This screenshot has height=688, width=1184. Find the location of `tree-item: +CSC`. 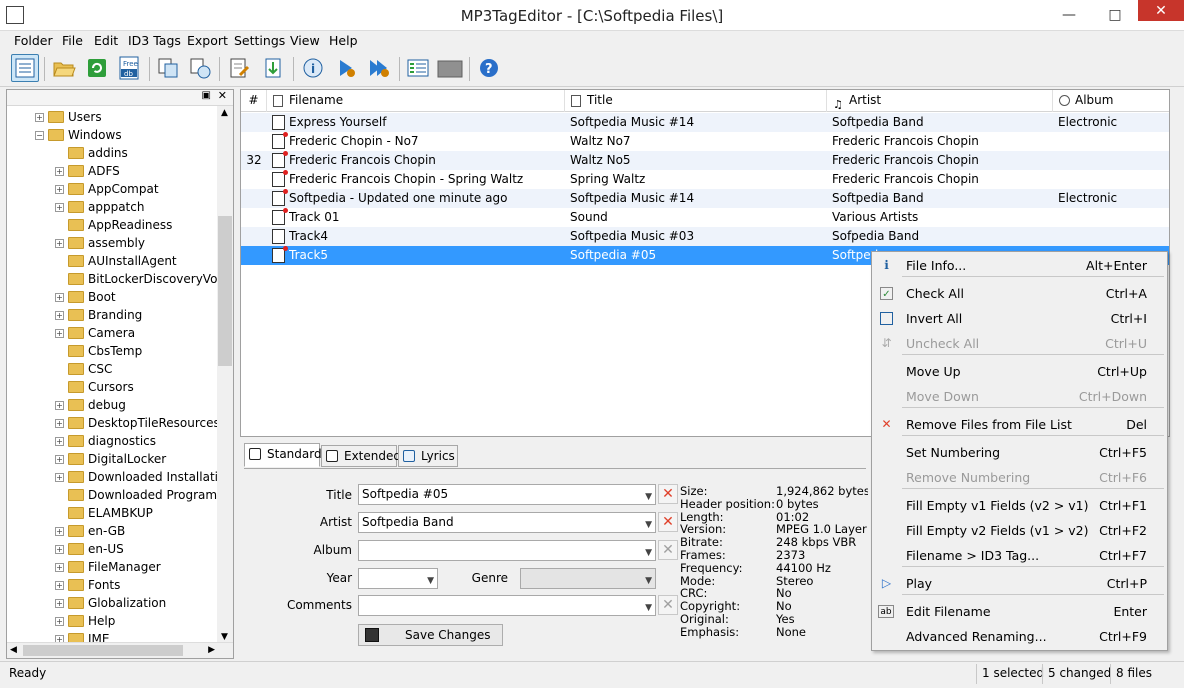

tree-item: +CSC is located at coordinates (83, 369).